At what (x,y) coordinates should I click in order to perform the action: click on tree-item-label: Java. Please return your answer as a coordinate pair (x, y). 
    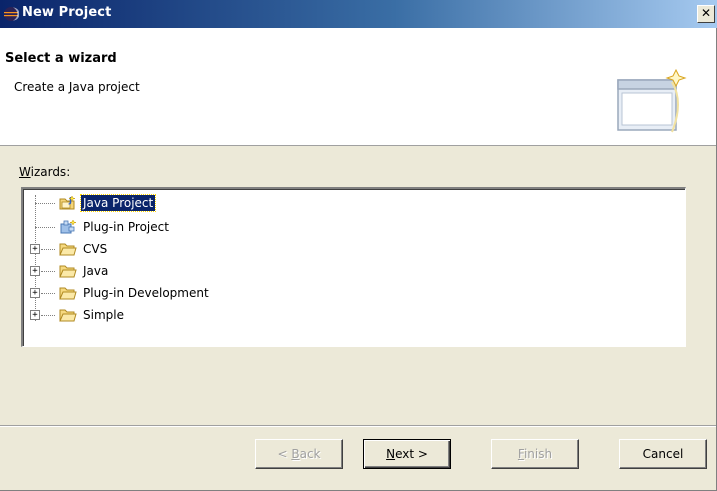
    Looking at the image, I should click on (96, 271).